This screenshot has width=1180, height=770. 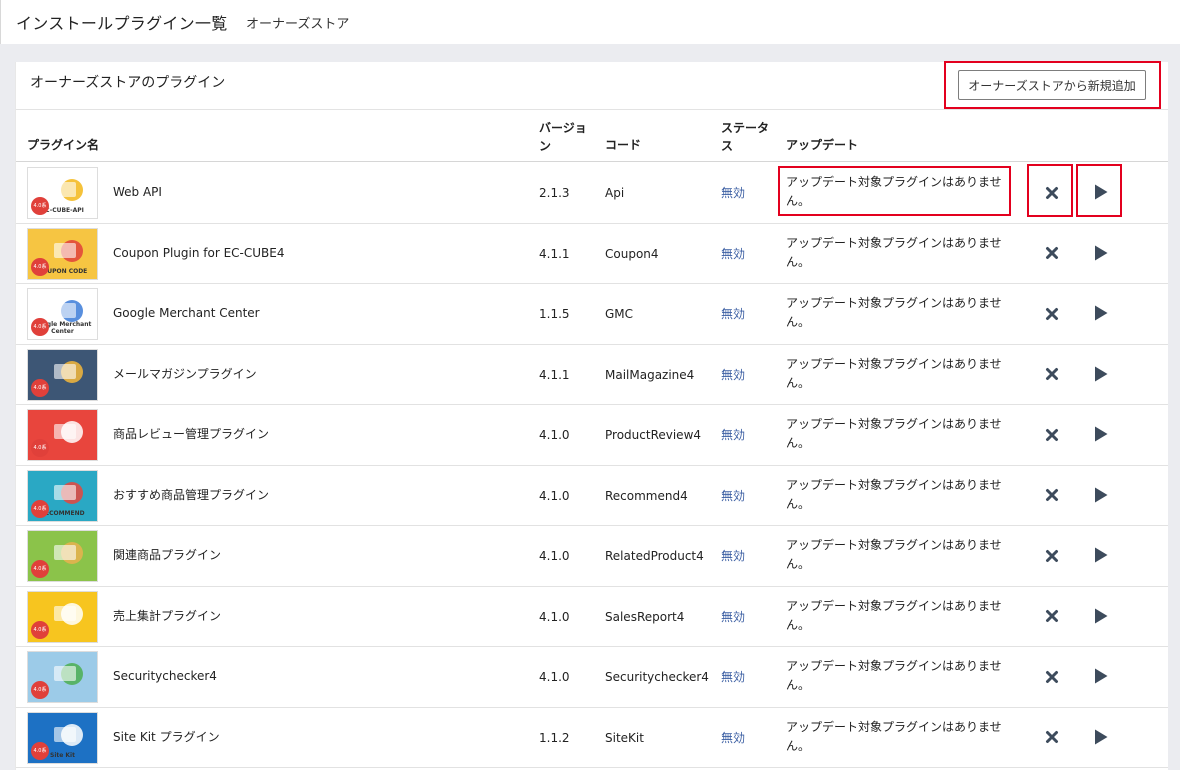 What do you see at coordinates (191, 434) in the screenshot?
I see `plugin-name: 商品レビュー管理プラグイン` at bounding box center [191, 434].